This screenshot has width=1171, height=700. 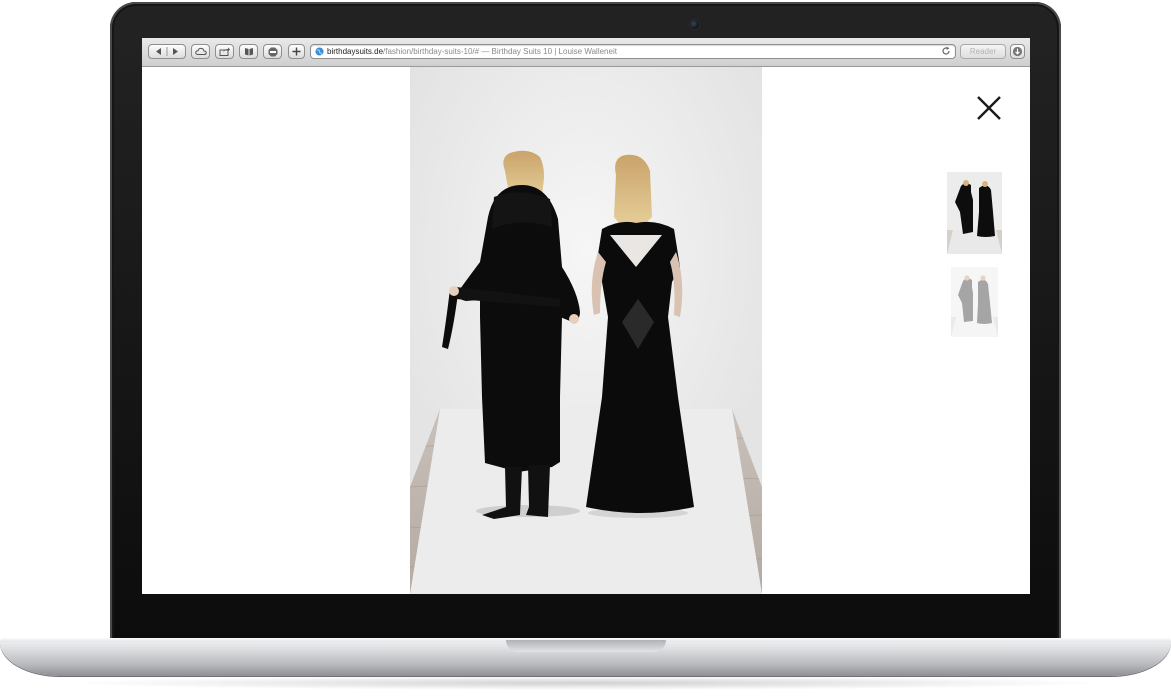 What do you see at coordinates (355, 51) in the screenshot?
I see `url-domain: birthdaysuits.de` at bounding box center [355, 51].